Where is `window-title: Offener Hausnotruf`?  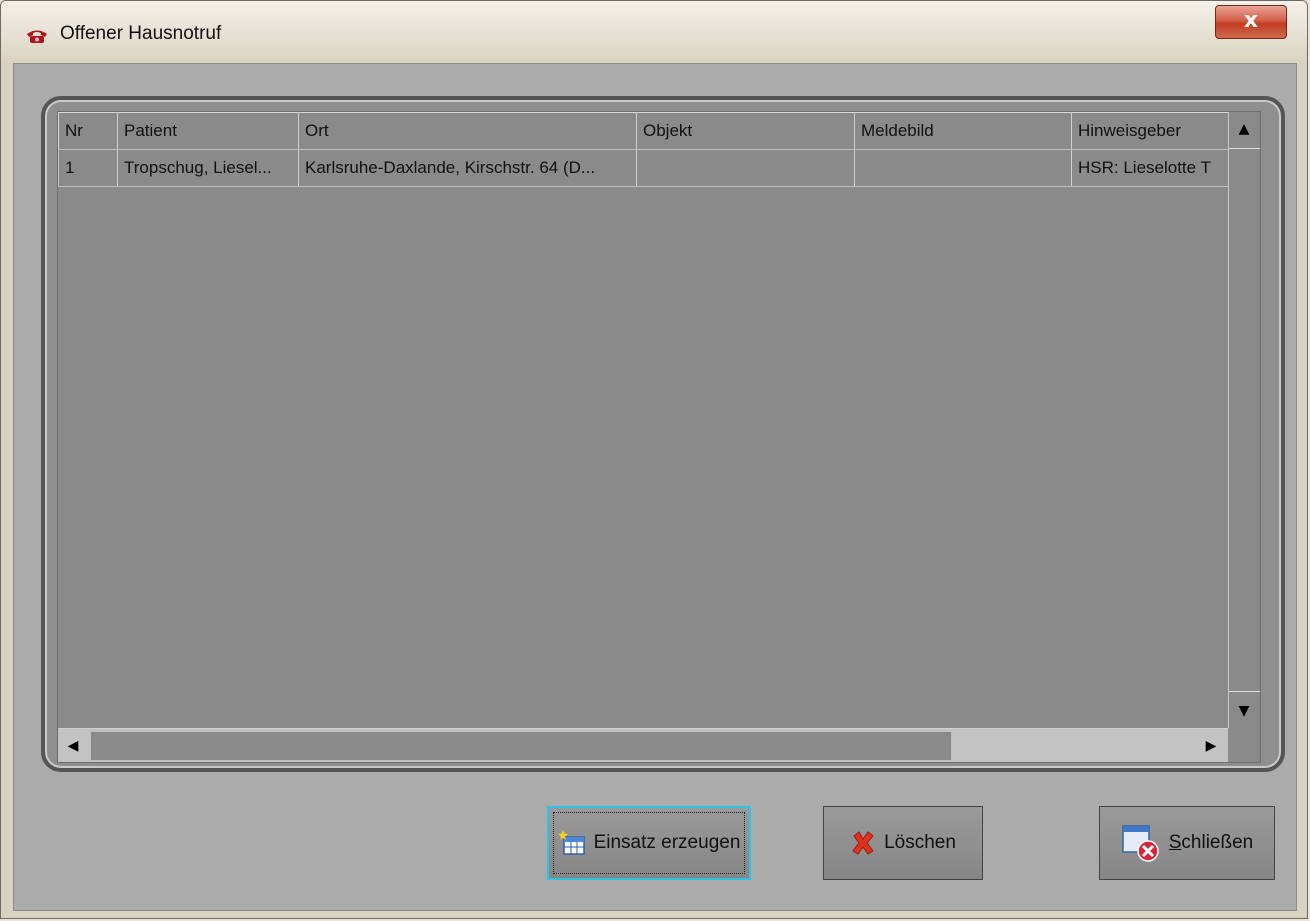
window-title: Offener Hausnotruf is located at coordinates (141, 33).